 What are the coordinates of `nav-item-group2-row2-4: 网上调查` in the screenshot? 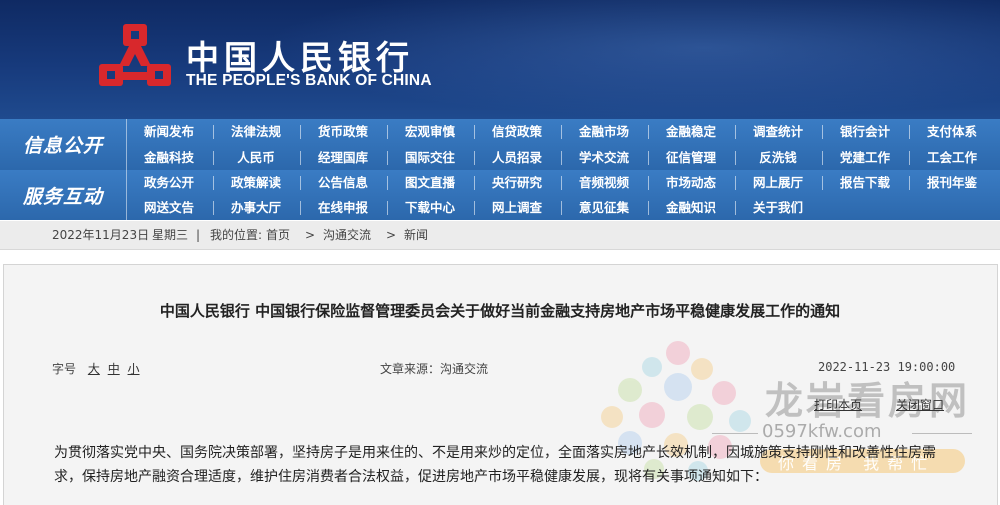 It's located at (517, 207).